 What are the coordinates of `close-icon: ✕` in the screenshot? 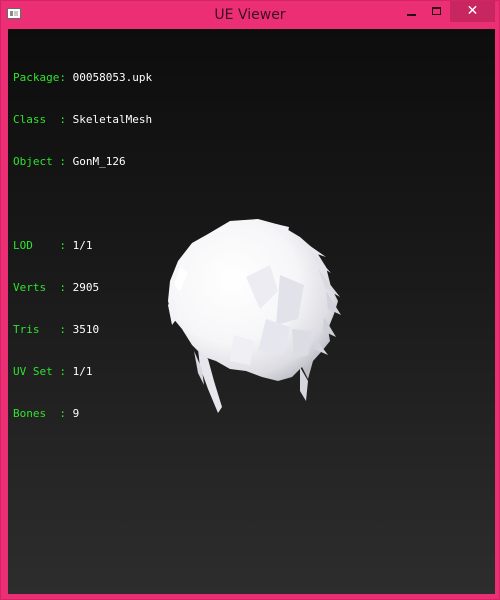 It's located at (472, 11).